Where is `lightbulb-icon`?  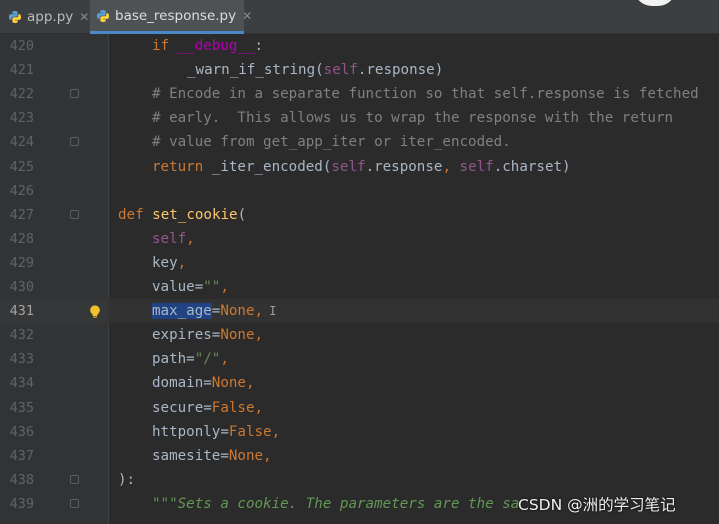 lightbulb-icon is located at coordinates (95, 311).